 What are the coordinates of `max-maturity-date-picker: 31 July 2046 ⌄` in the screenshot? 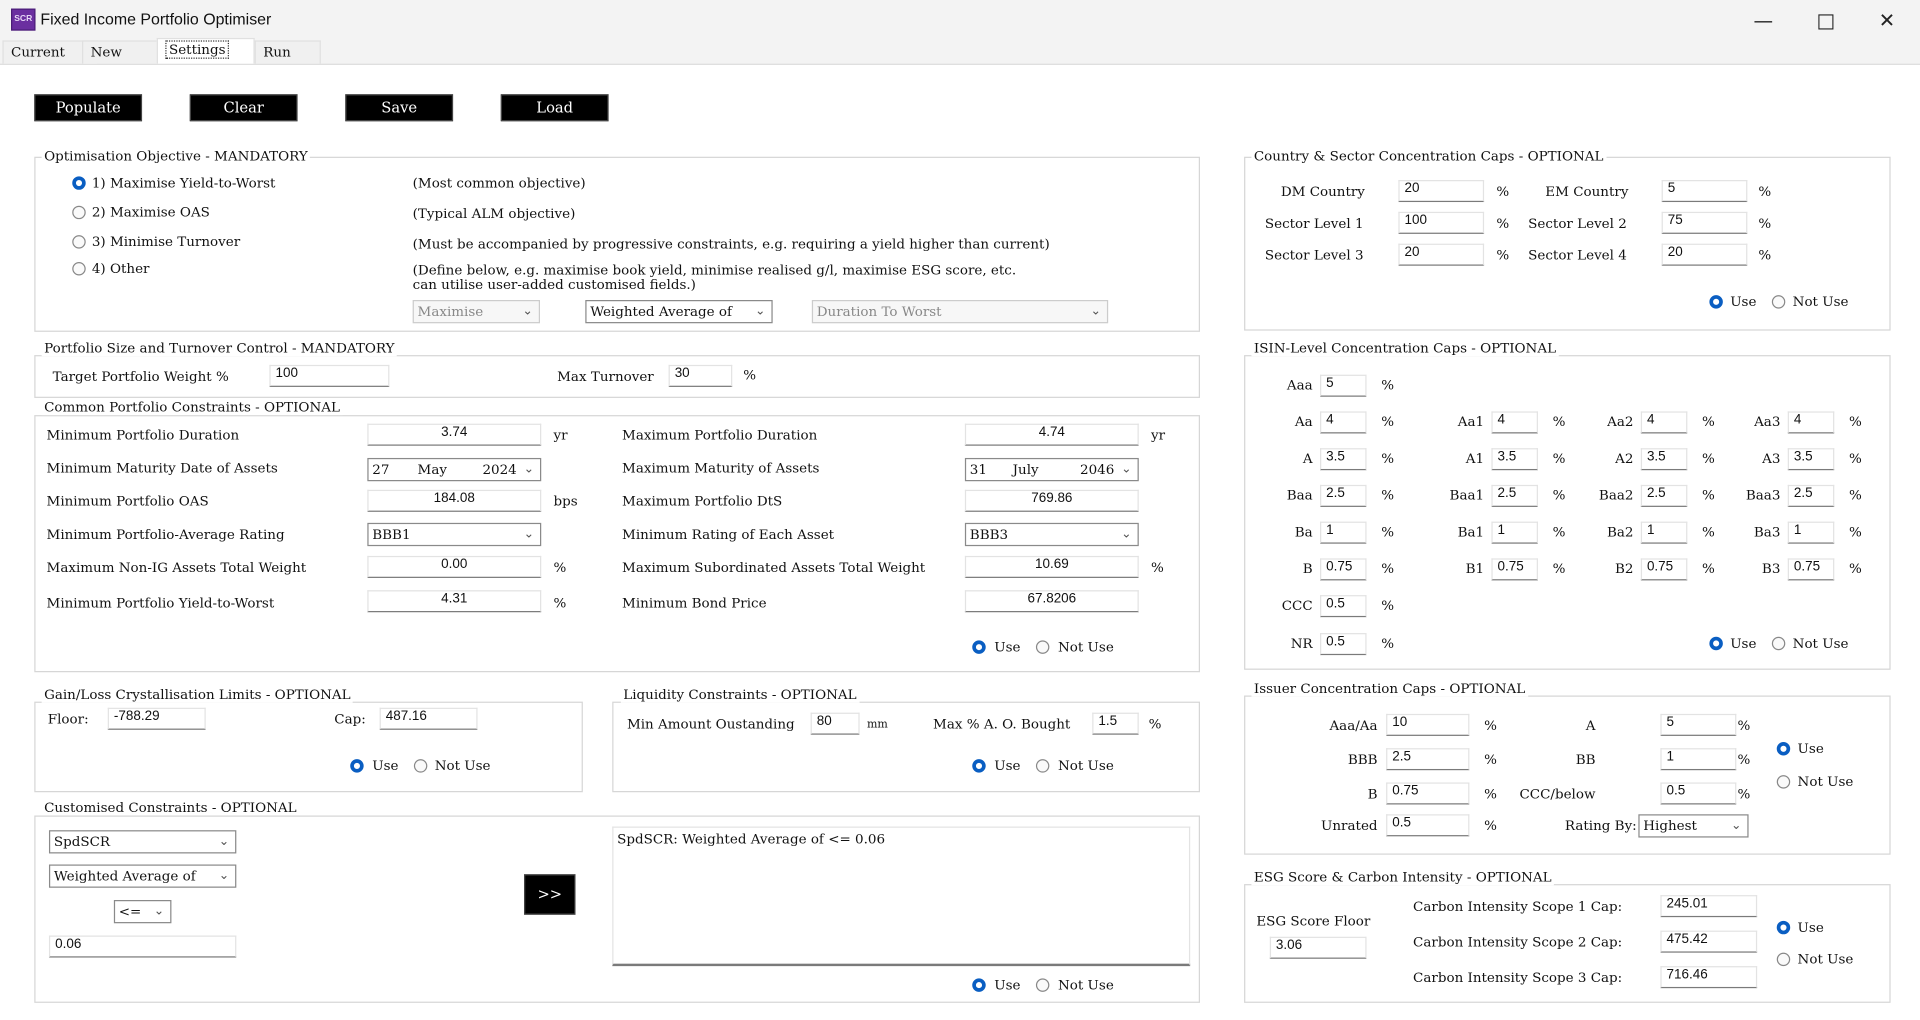 It's located at (1051, 469).